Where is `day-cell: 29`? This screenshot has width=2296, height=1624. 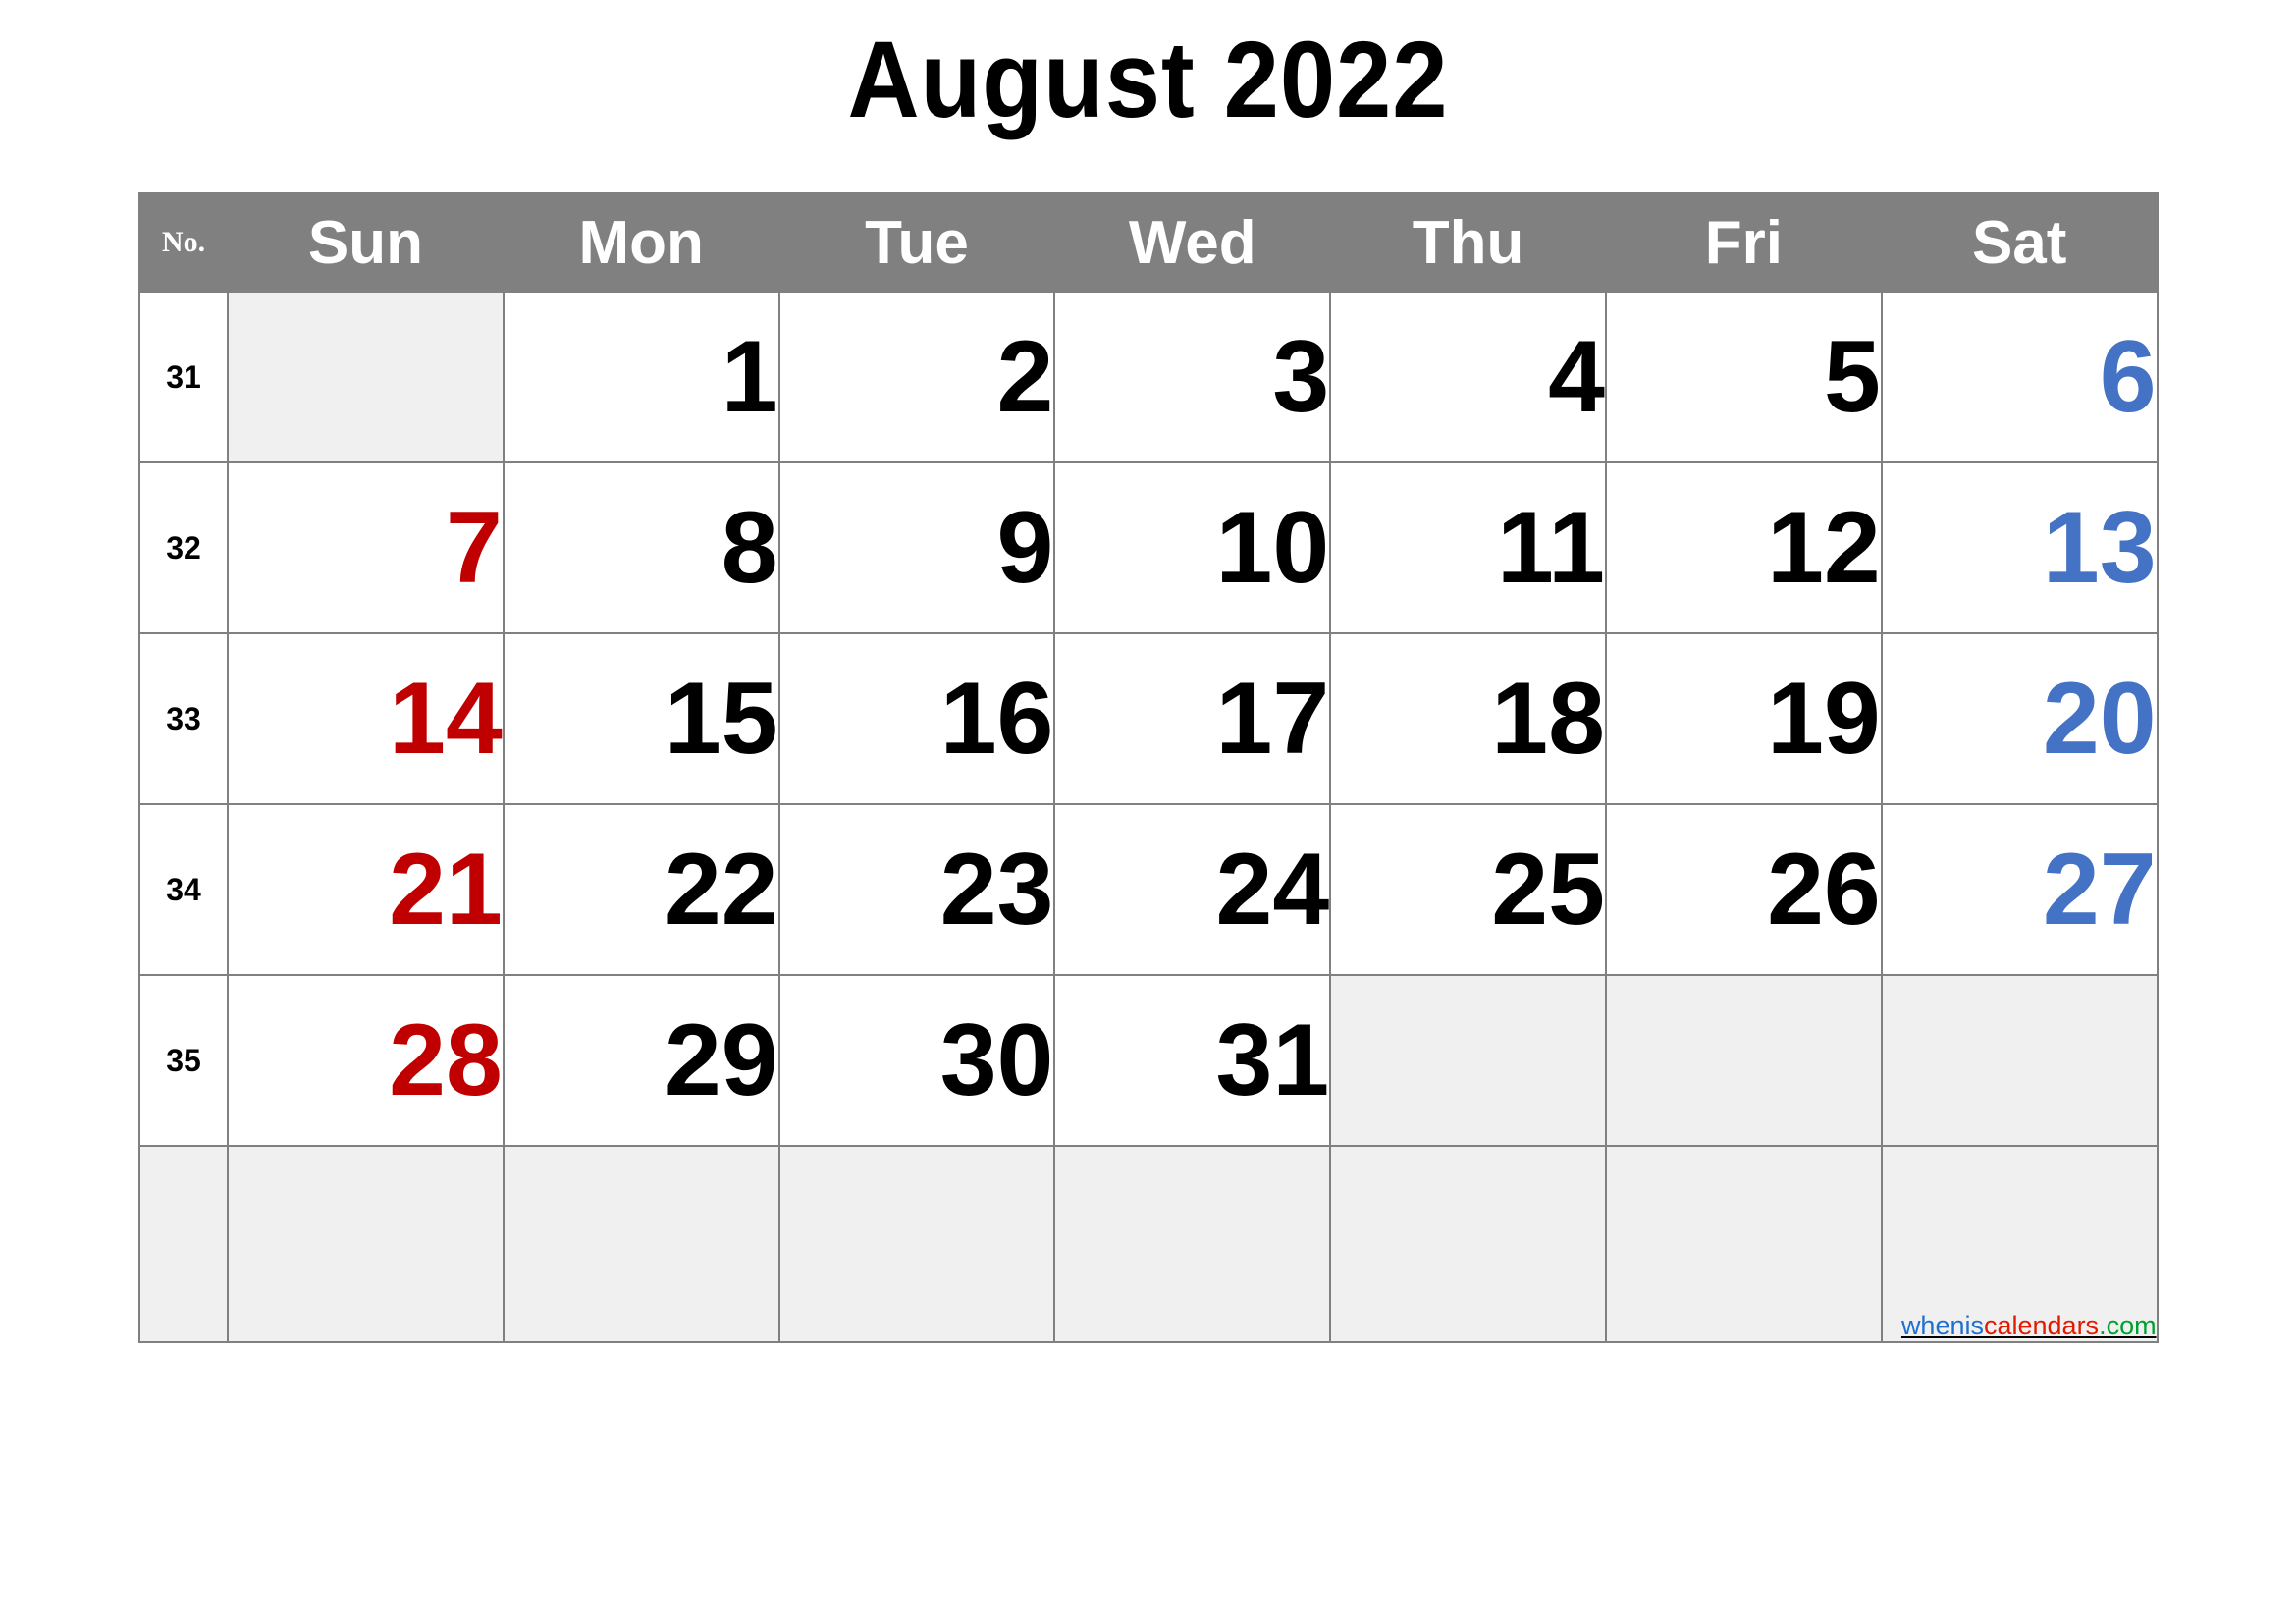 day-cell: 29 is located at coordinates (641, 1060).